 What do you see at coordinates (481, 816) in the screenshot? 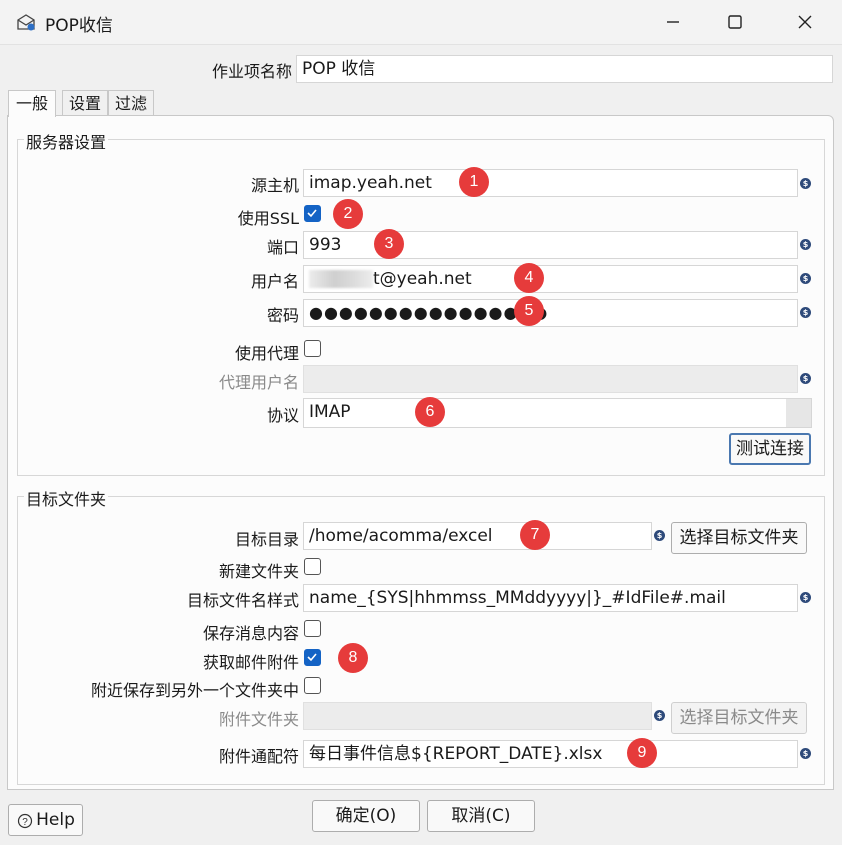
I see `cancel-button: 取消(C)` at bounding box center [481, 816].